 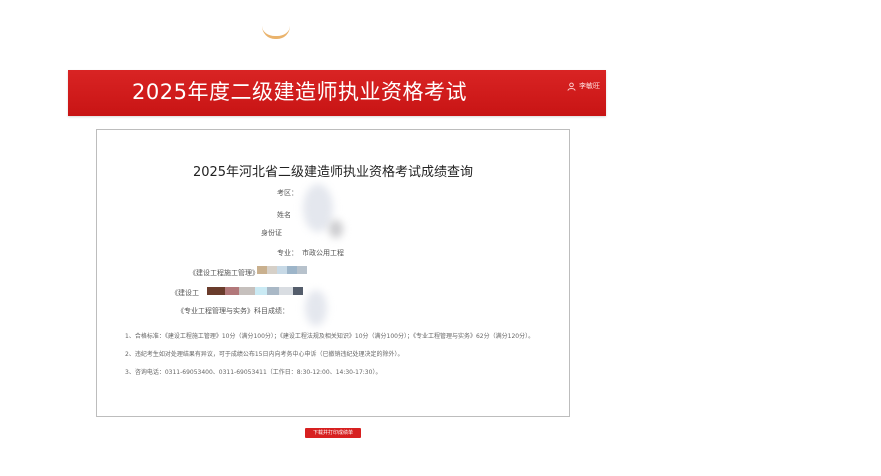 I want to click on download-button: 下载并打印成绩单, so click(x=333, y=433).